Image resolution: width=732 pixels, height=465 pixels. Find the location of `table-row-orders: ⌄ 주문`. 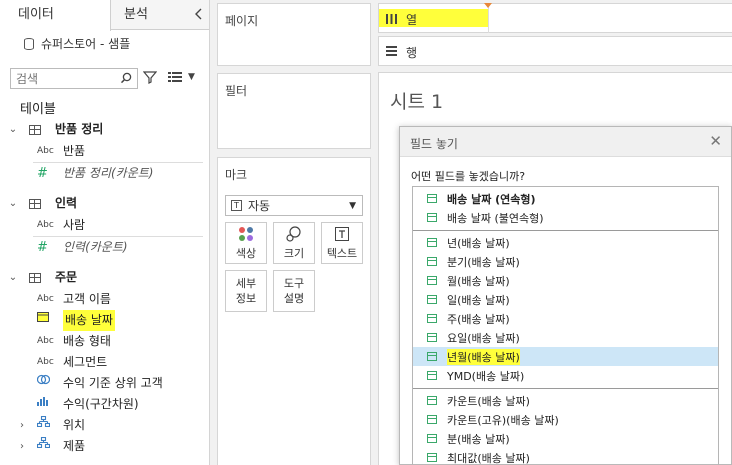

table-row-orders: ⌄ 주문 is located at coordinates (38, 277).